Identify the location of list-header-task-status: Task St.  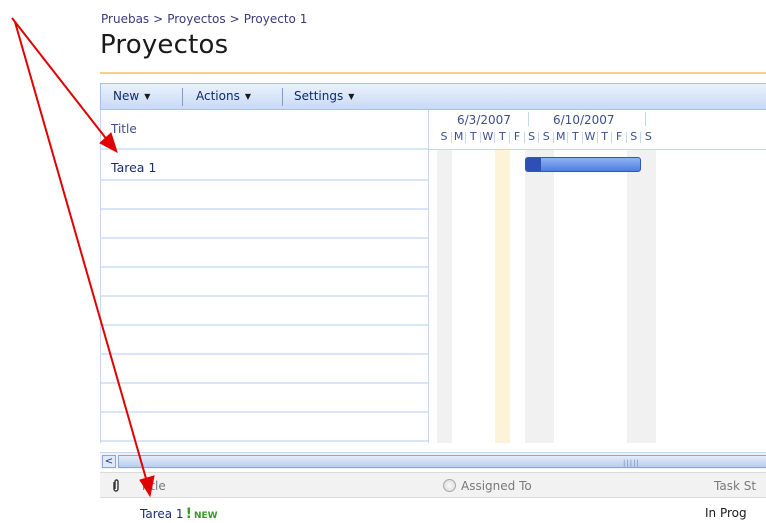
(735, 486).